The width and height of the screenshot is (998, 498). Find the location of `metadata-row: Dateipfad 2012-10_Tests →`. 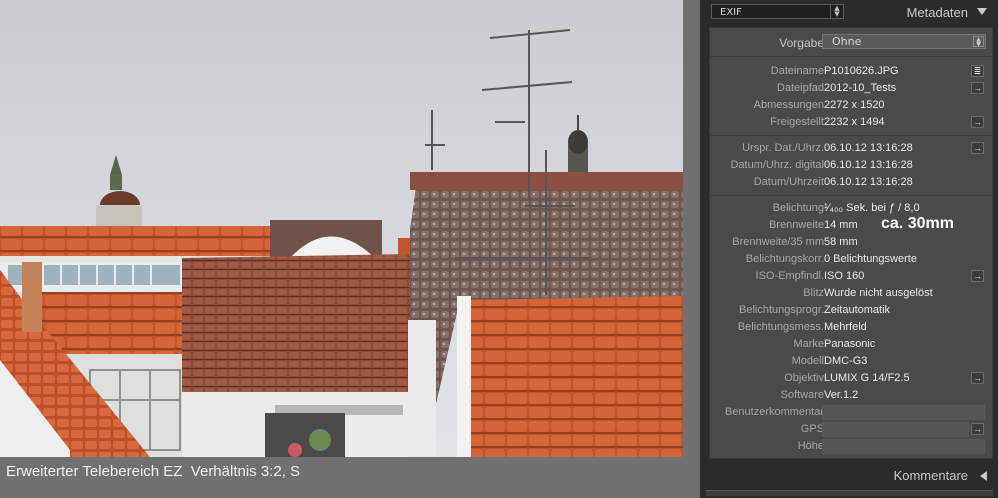

metadata-row: Dateipfad 2012-10_Tests → is located at coordinates (852, 88).